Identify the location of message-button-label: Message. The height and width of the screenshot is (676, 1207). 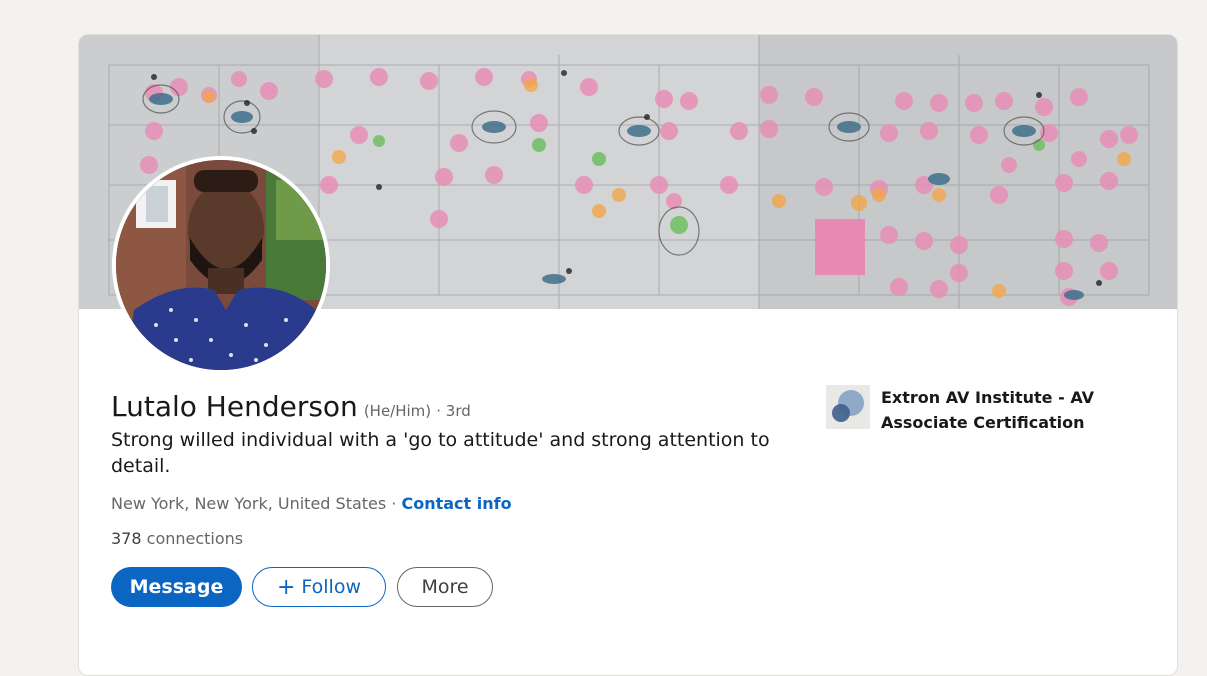
(176, 587).